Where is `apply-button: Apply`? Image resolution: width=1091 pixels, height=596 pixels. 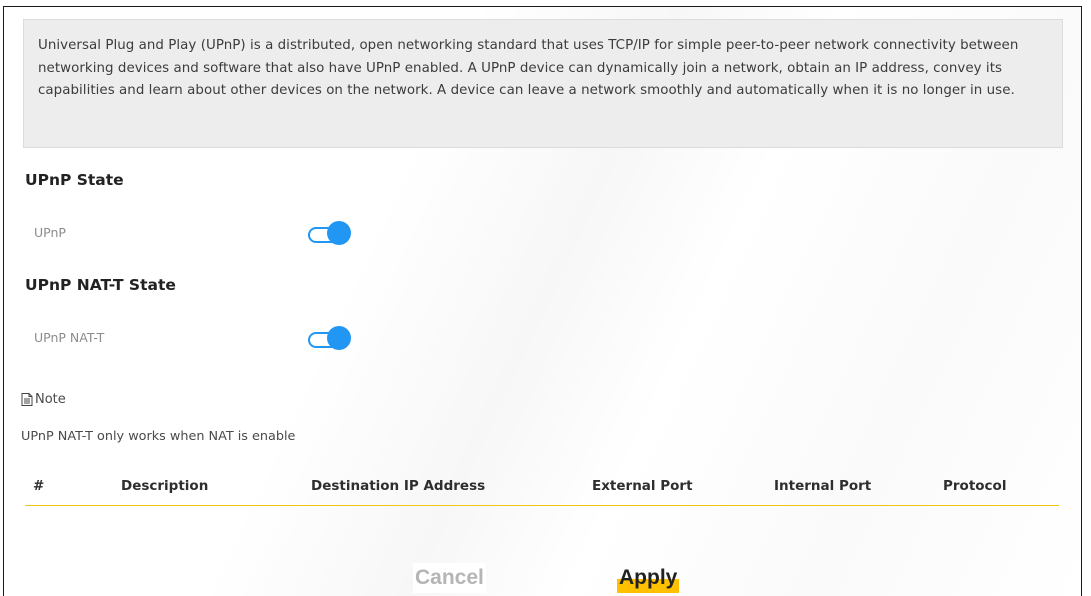 apply-button: Apply is located at coordinates (648, 578).